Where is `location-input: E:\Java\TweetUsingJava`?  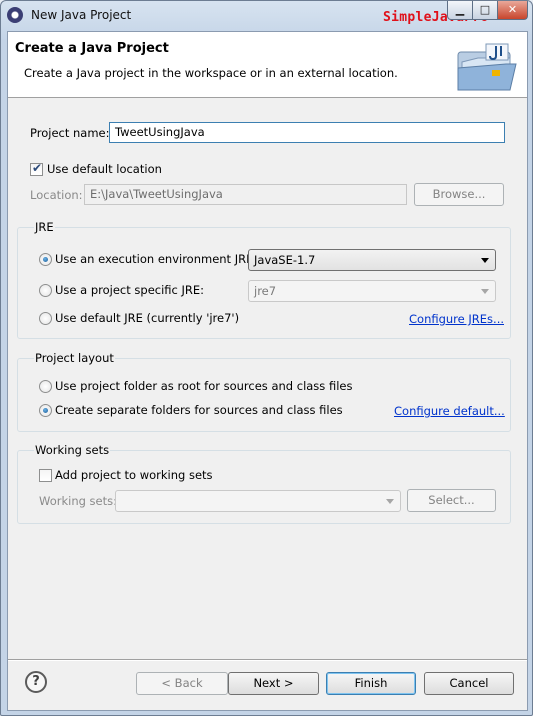 location-input: E:\Java\TweetUsingJava is located at coordinates (245, 194).